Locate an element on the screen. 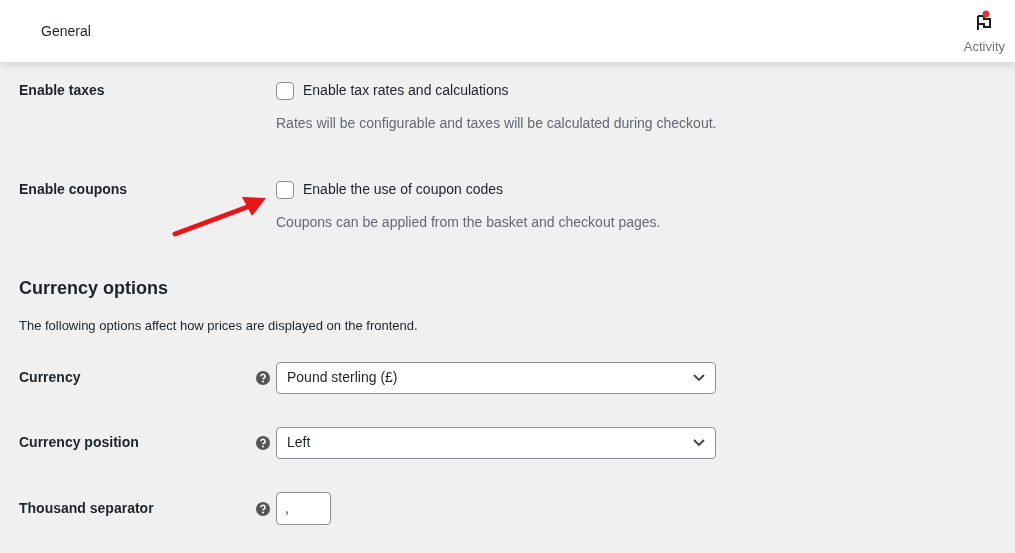 This screenshot has height=553, width=1015. activity-button: Activity is located at coordinates (984, 31).